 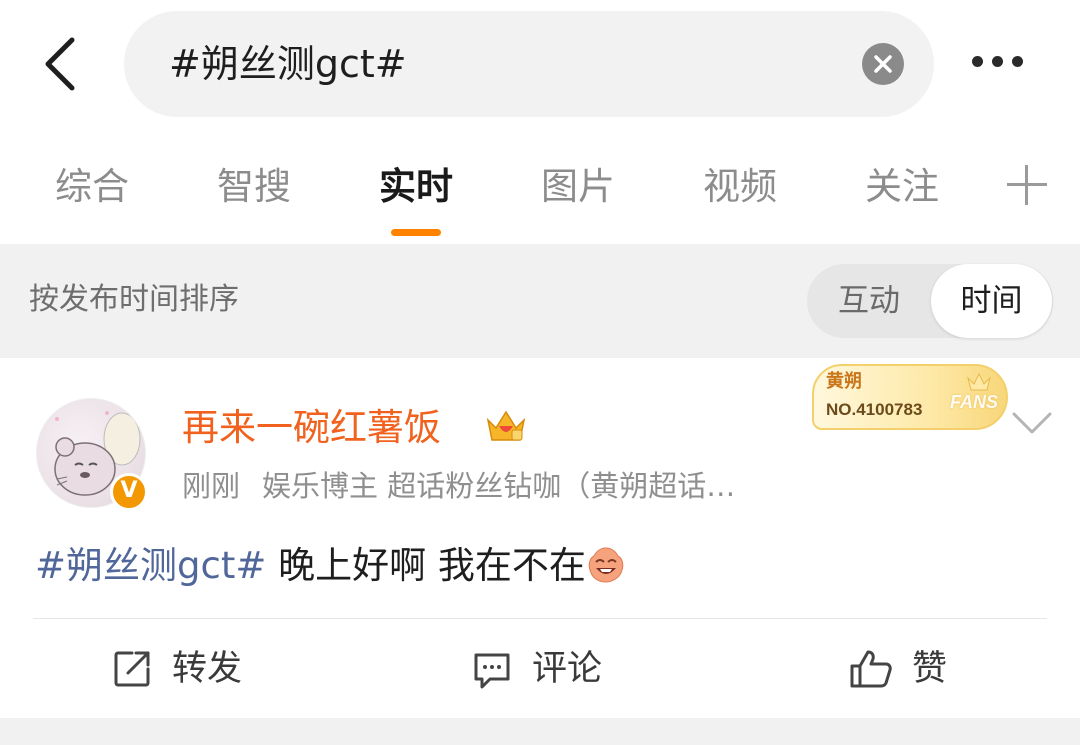 What do you see at coordinates (132, 669) in the screenshot?
I see `share-icon` at bounding box center [132, 669].